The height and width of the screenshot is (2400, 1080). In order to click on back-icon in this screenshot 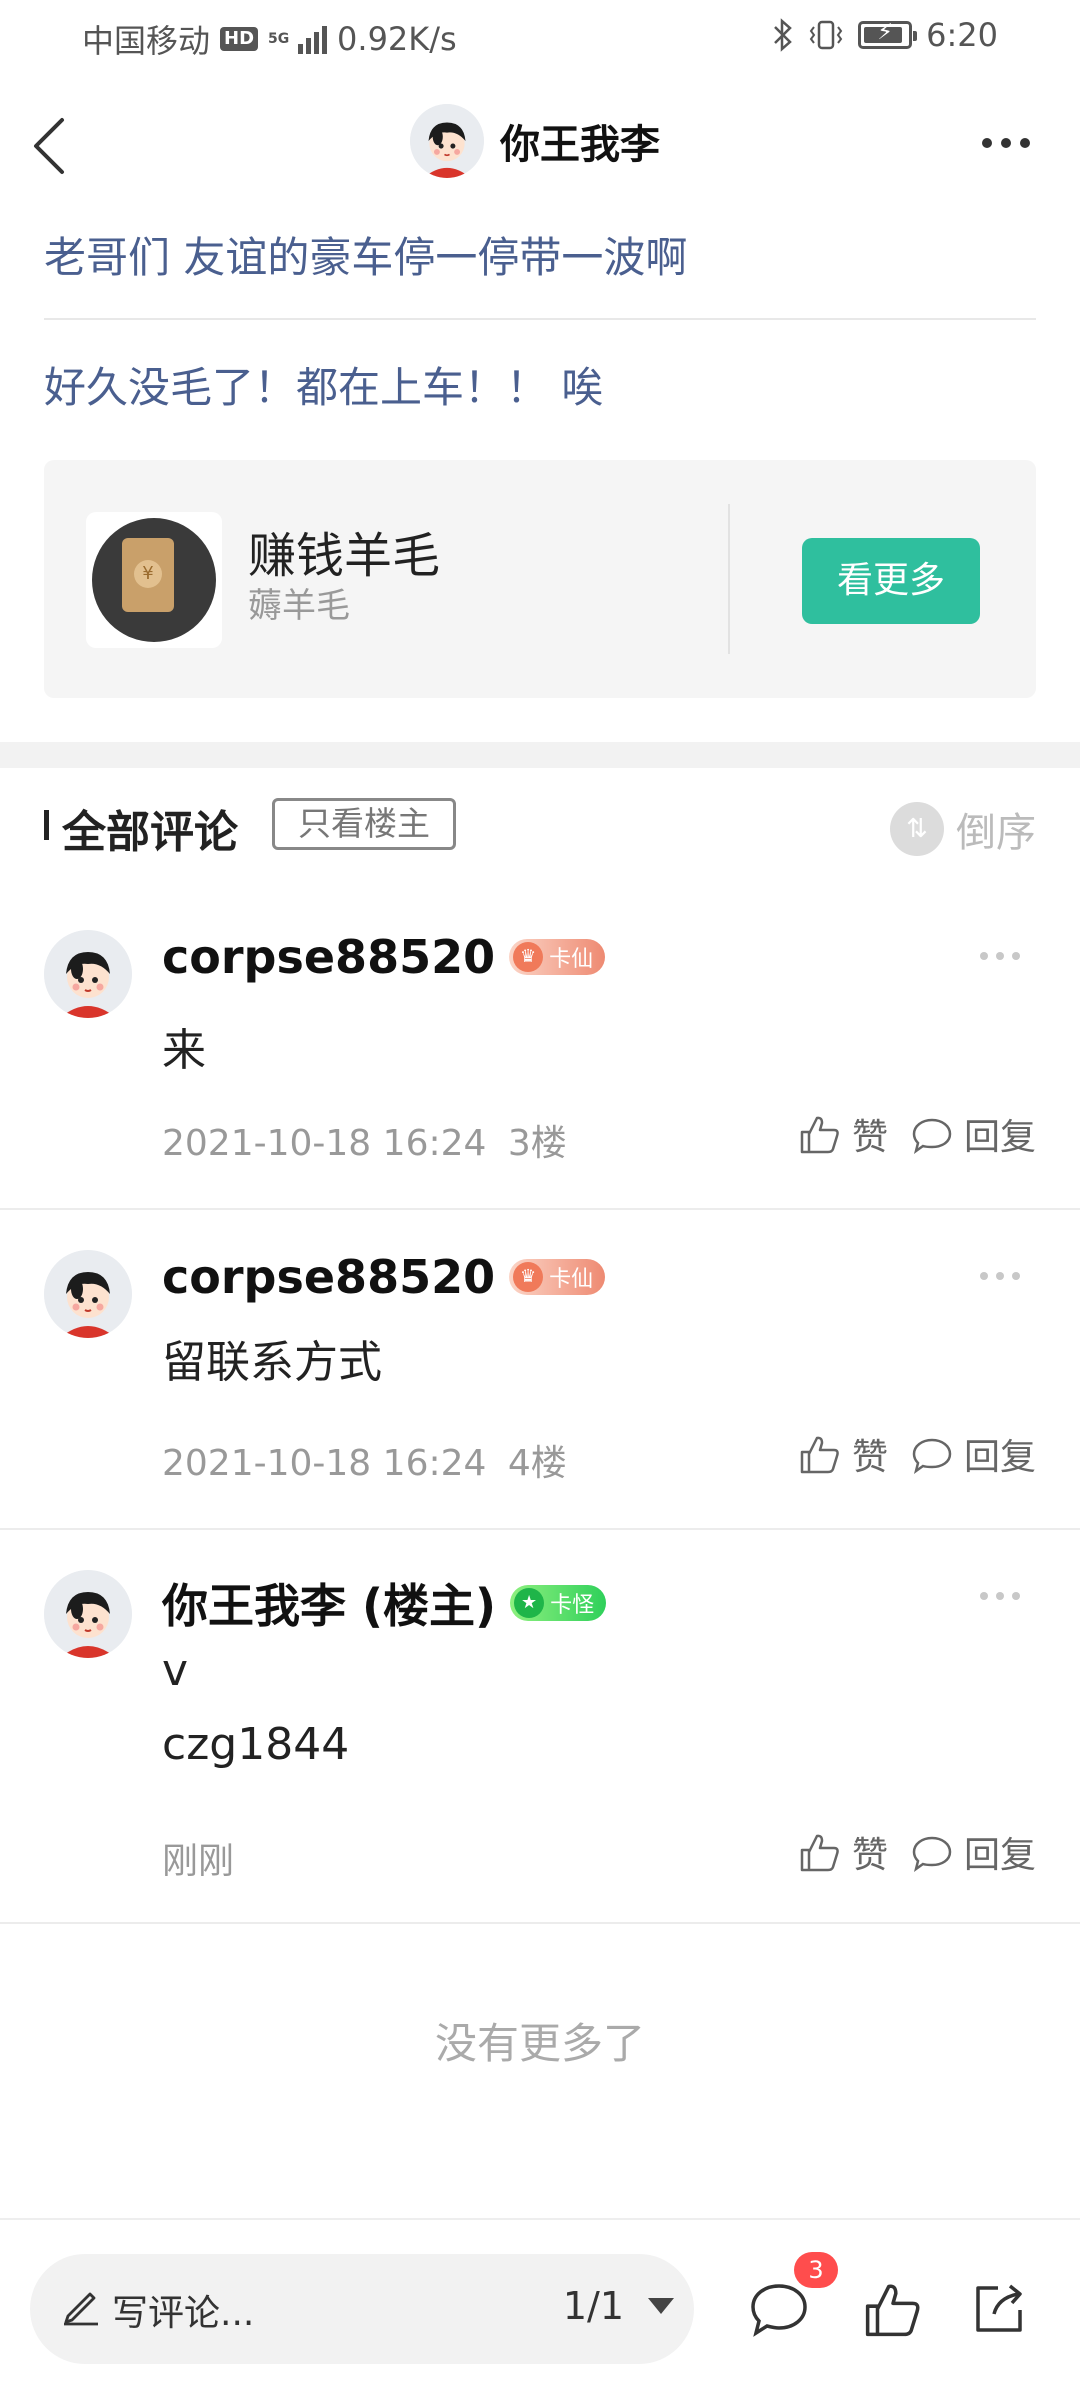, I will do `click(49, 146)`.